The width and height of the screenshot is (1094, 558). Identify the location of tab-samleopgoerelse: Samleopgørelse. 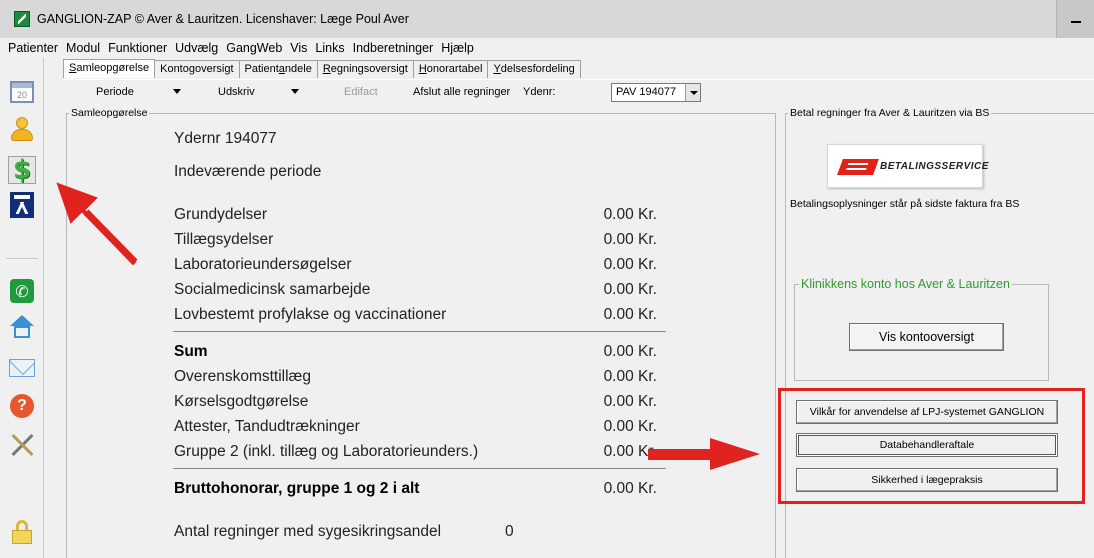
(109, 68).